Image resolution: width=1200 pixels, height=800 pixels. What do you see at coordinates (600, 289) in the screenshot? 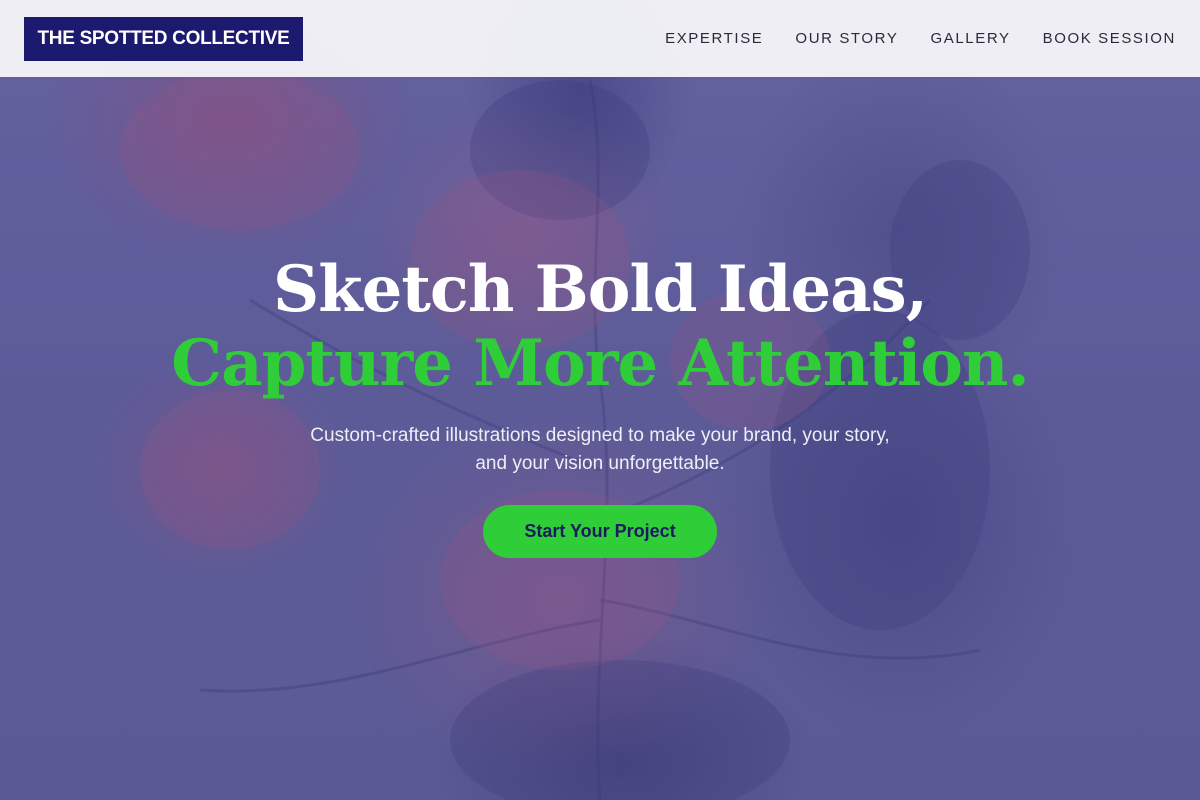
I see `hero-headline-line1: Sketch Bold Ideas,` at bounding box center [600, 289].